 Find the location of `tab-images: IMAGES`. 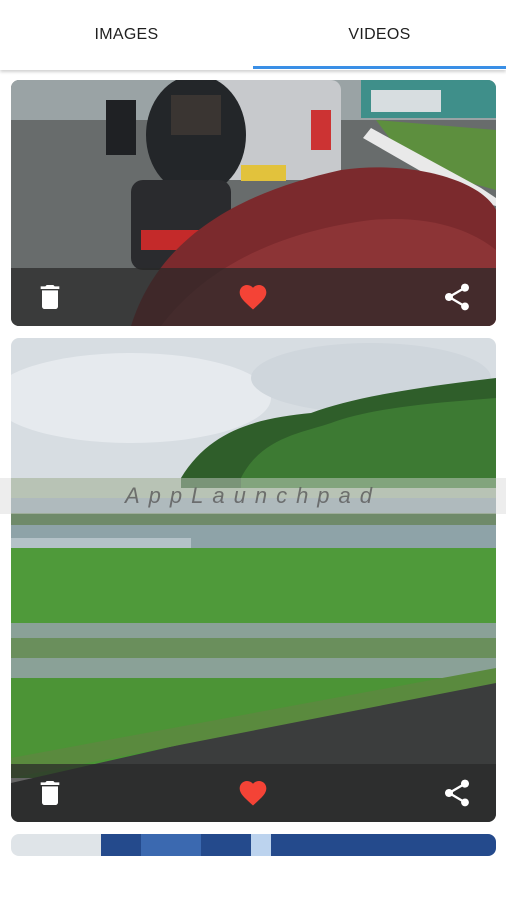

tab-images: IMAGES is located at coordinates (126, 35).